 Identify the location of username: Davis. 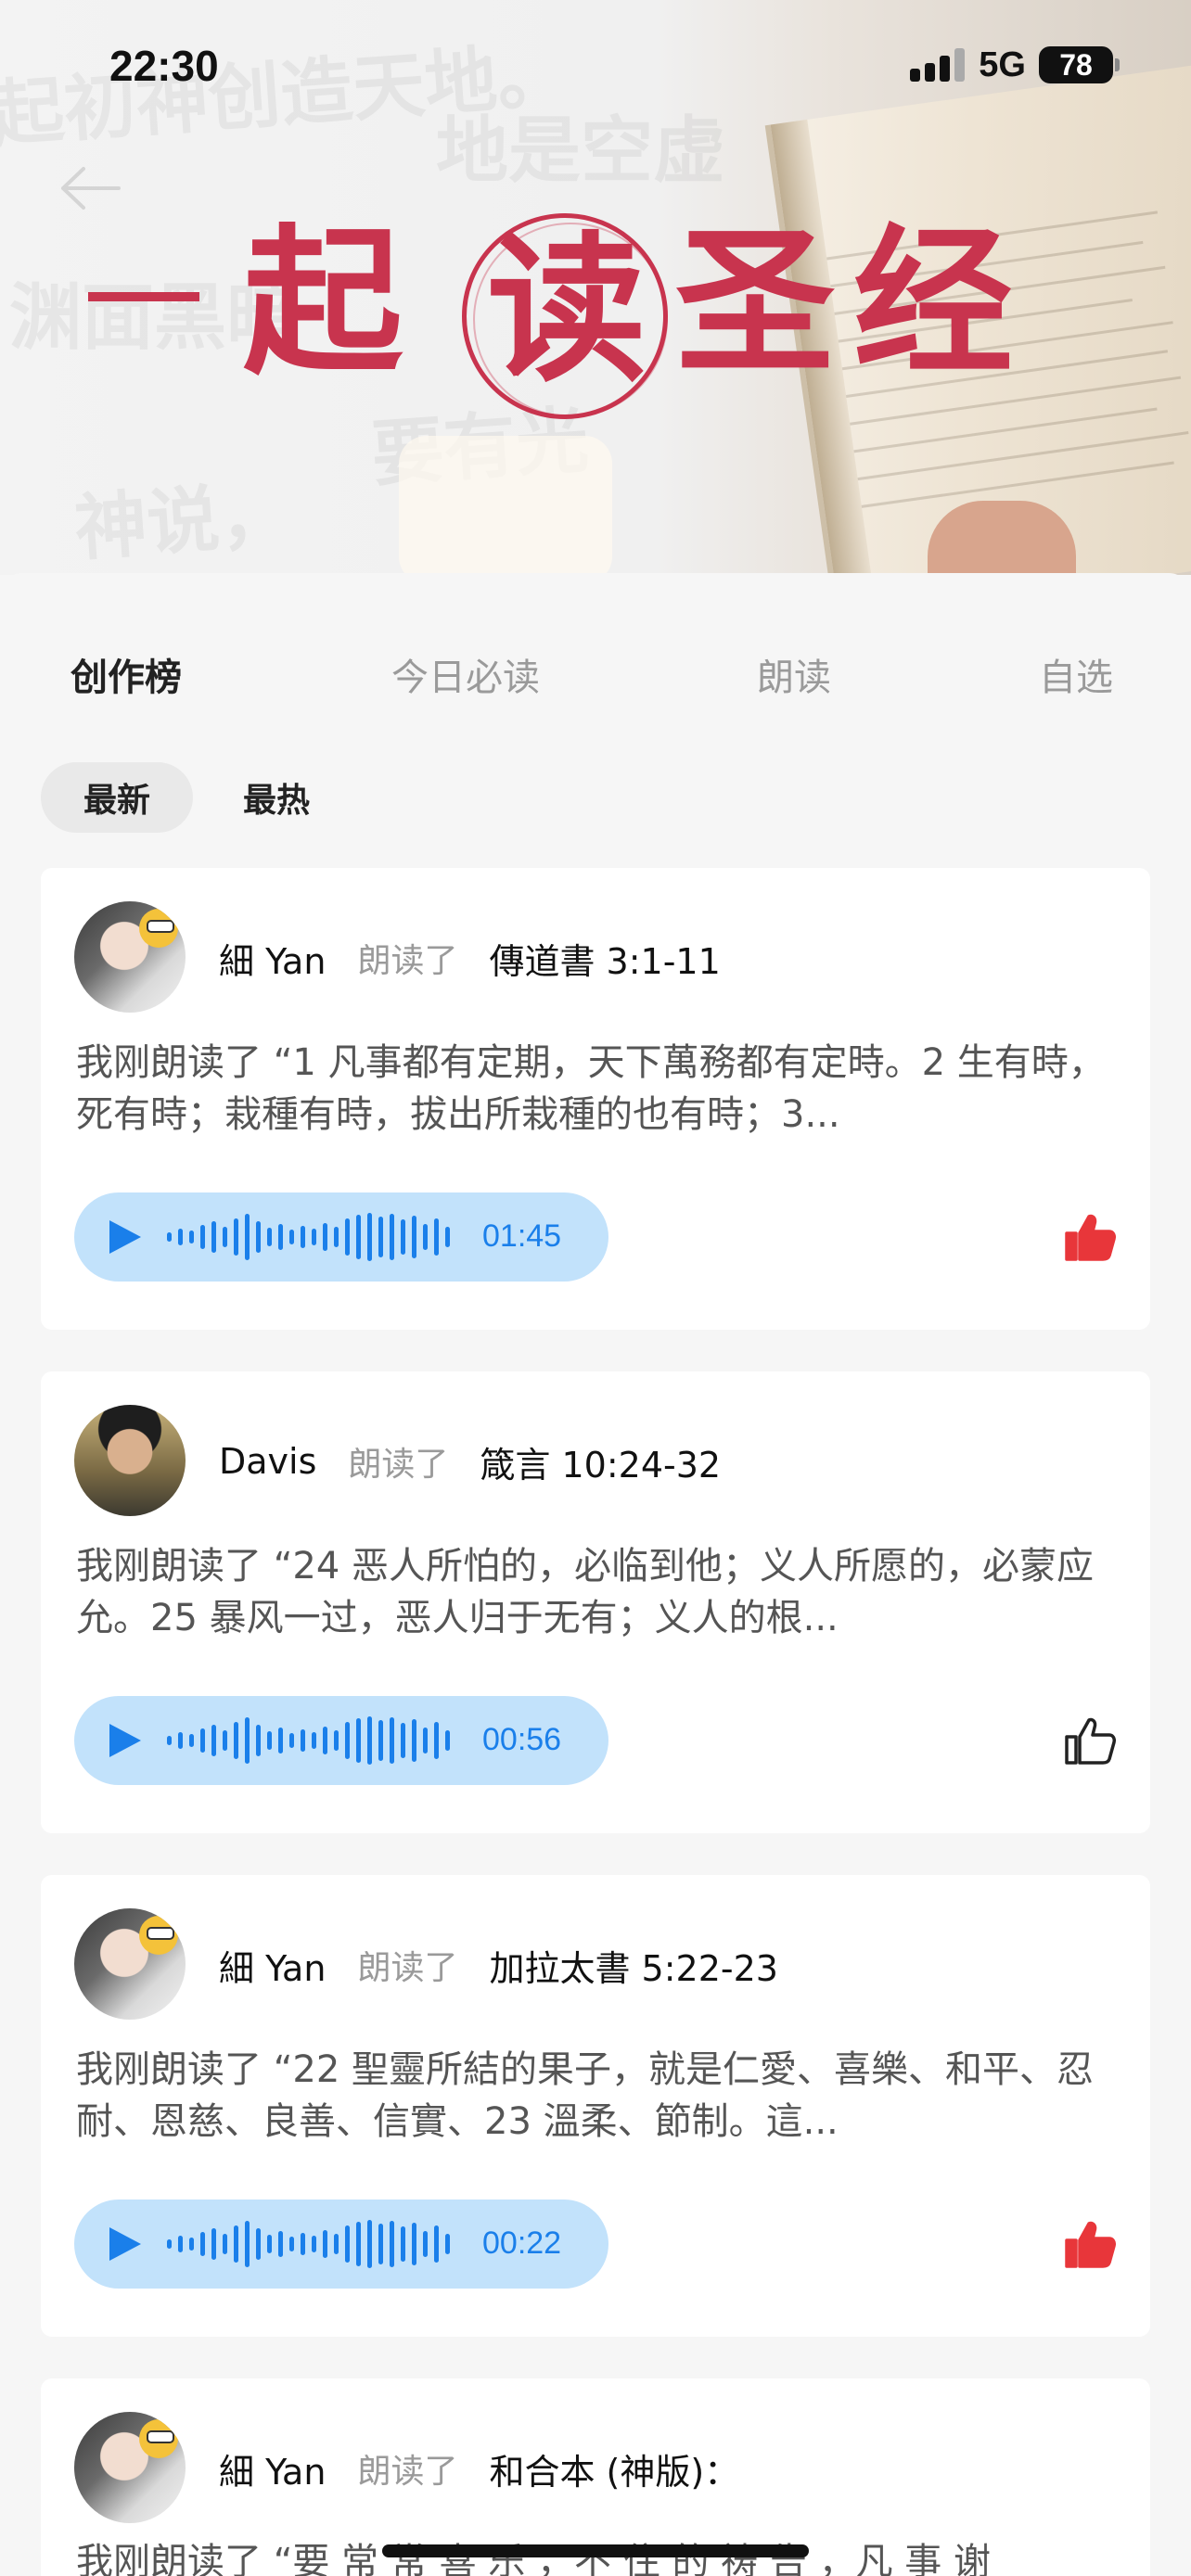
(267, 1461).